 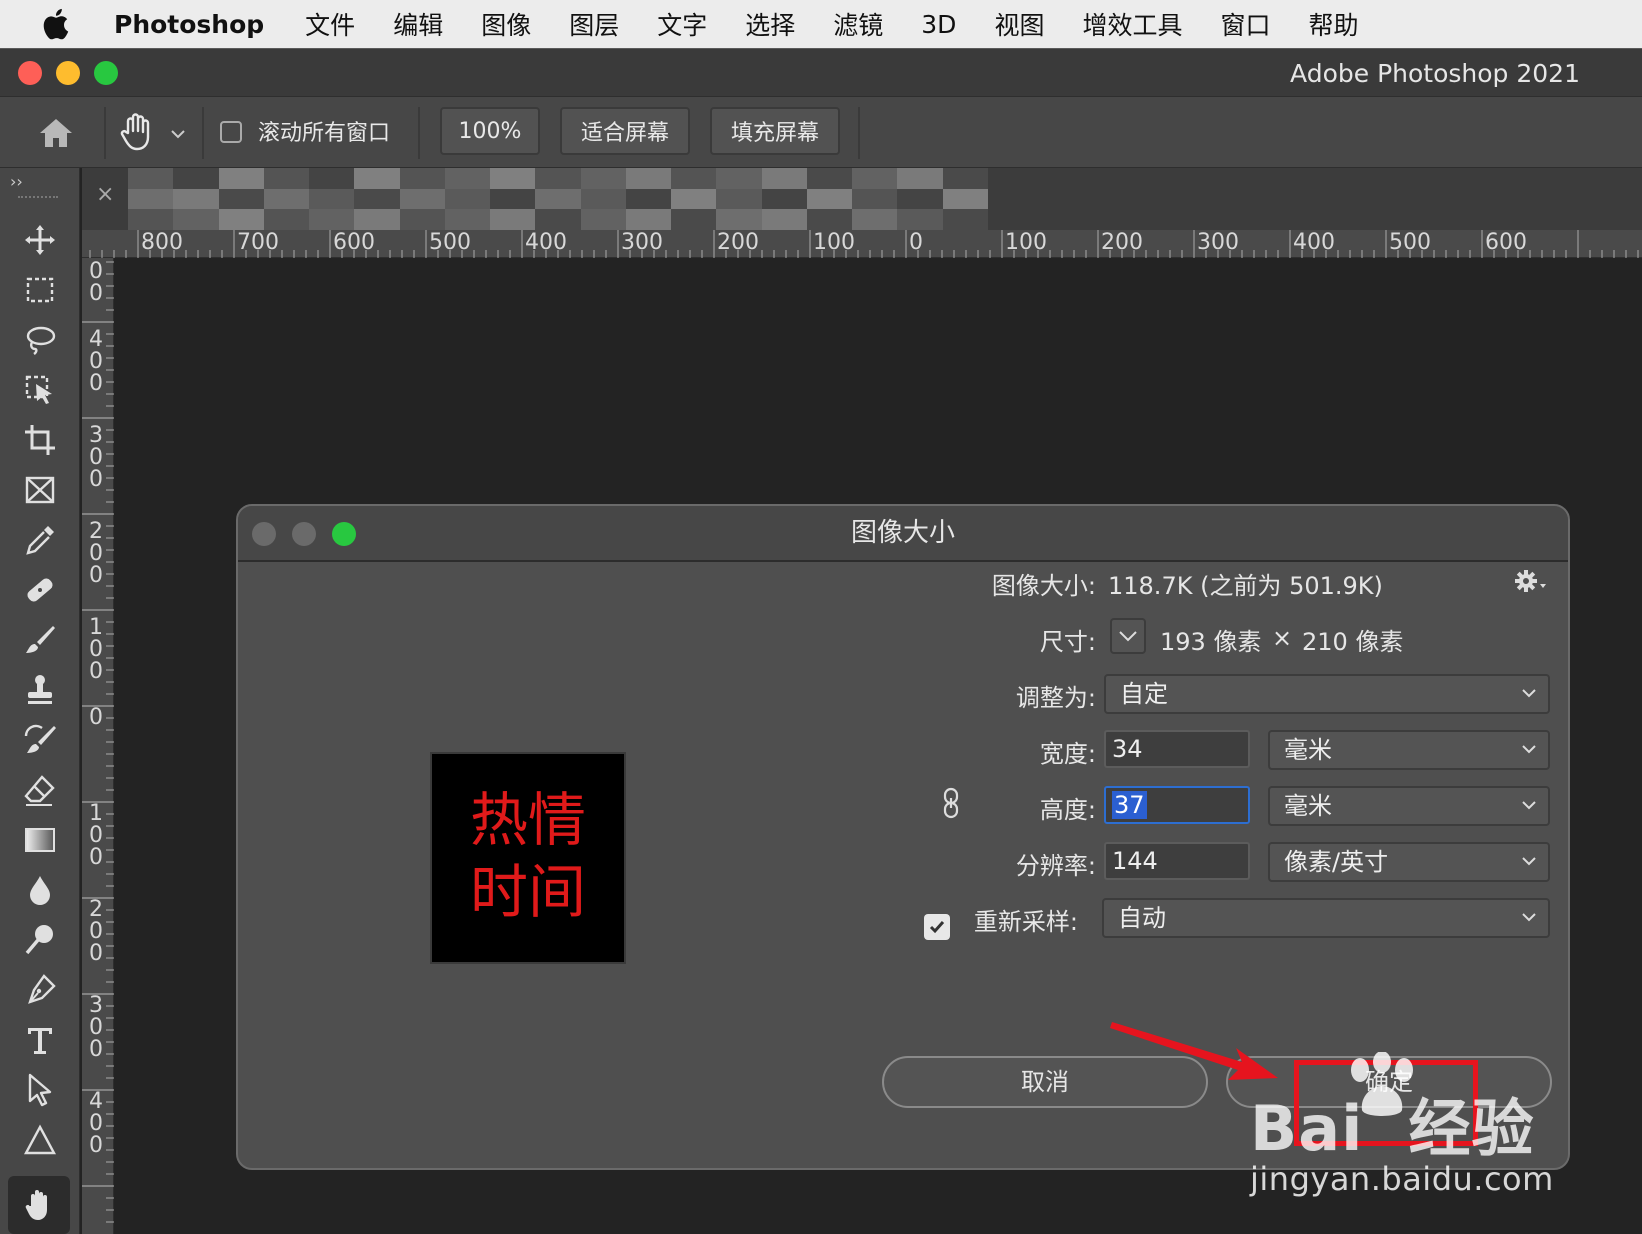 I want to click on resample-value: 自动, so click(x=1142, y=918).